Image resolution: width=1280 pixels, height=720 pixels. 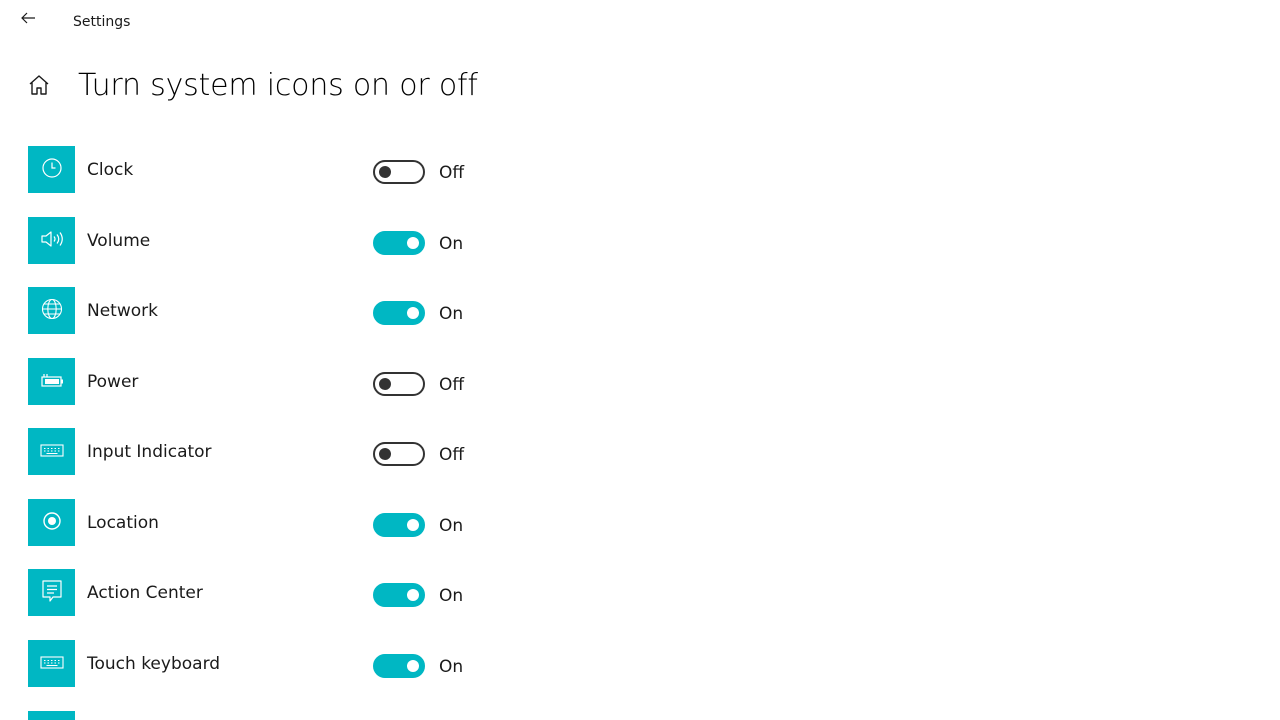 I want to click on clock-tile, so click(x=51, y=169).